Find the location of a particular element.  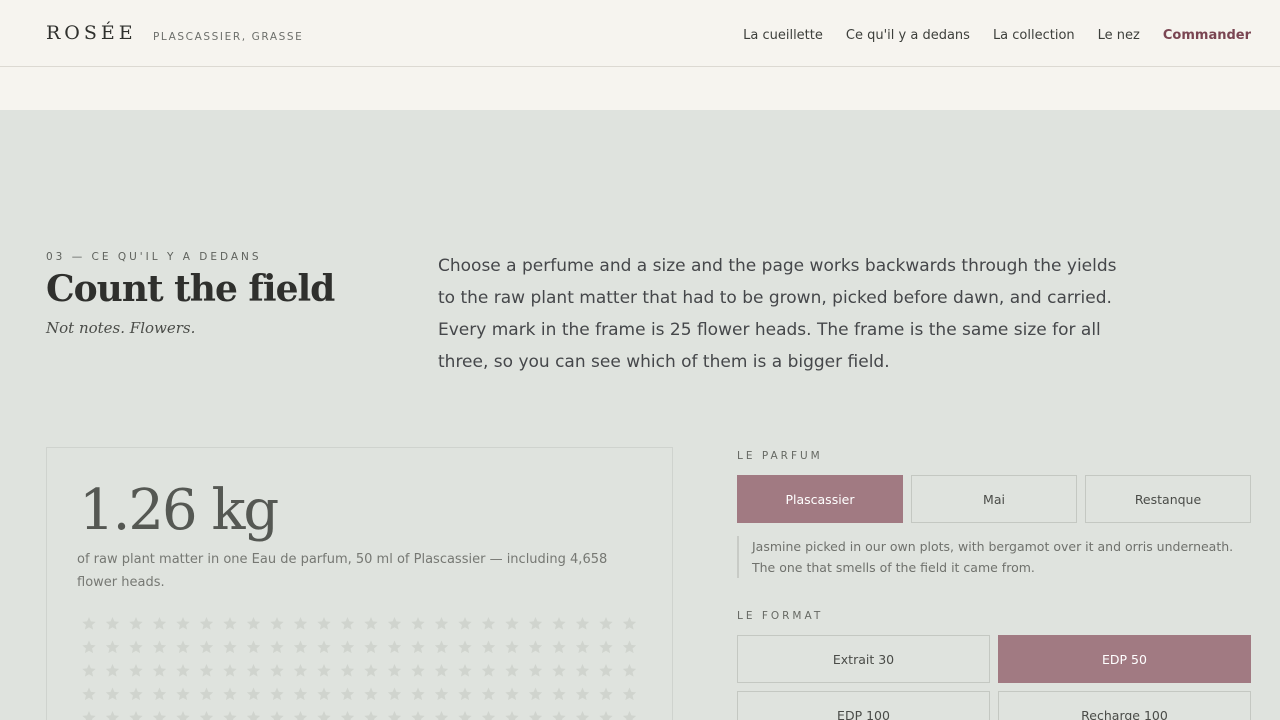

section-eyebrow: 03 — CE QU'IL Y A DEDANS is located at coordinates (154, 257).